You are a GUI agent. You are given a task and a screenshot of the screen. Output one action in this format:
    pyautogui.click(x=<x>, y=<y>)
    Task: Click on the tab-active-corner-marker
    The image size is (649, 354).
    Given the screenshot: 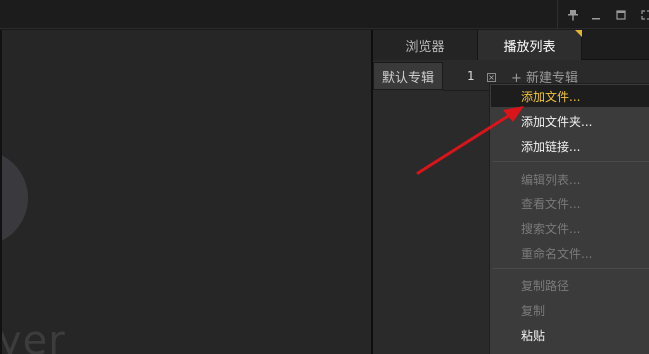 What is the action you would take?
    pyautogui.click(x=578, y=33)
    